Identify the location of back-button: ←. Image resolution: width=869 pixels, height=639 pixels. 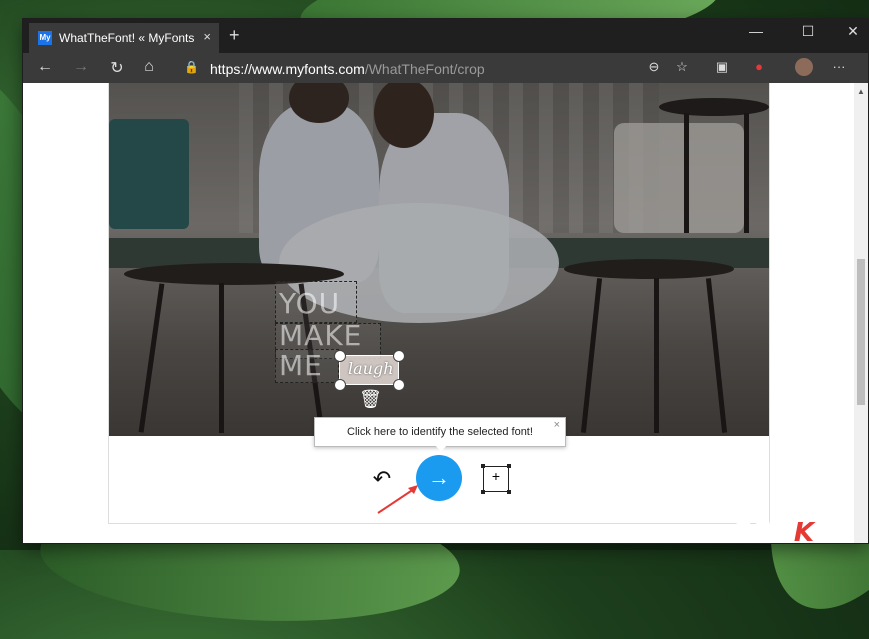
(45, 67).